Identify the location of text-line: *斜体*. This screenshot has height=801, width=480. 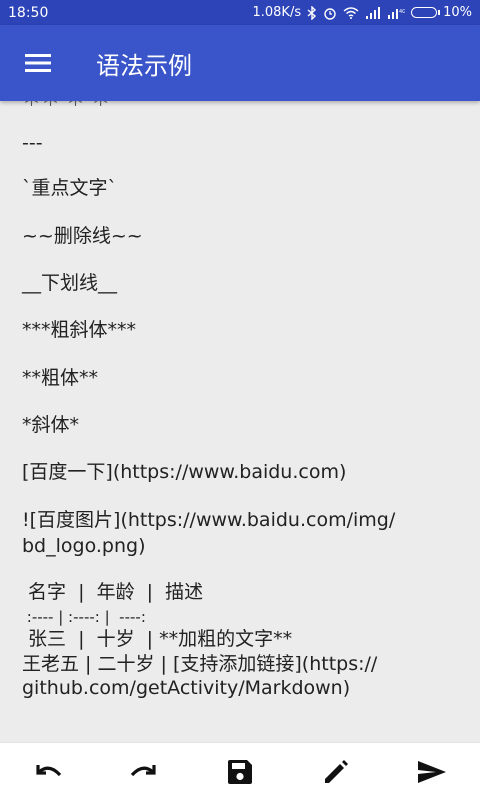
(51, 425).